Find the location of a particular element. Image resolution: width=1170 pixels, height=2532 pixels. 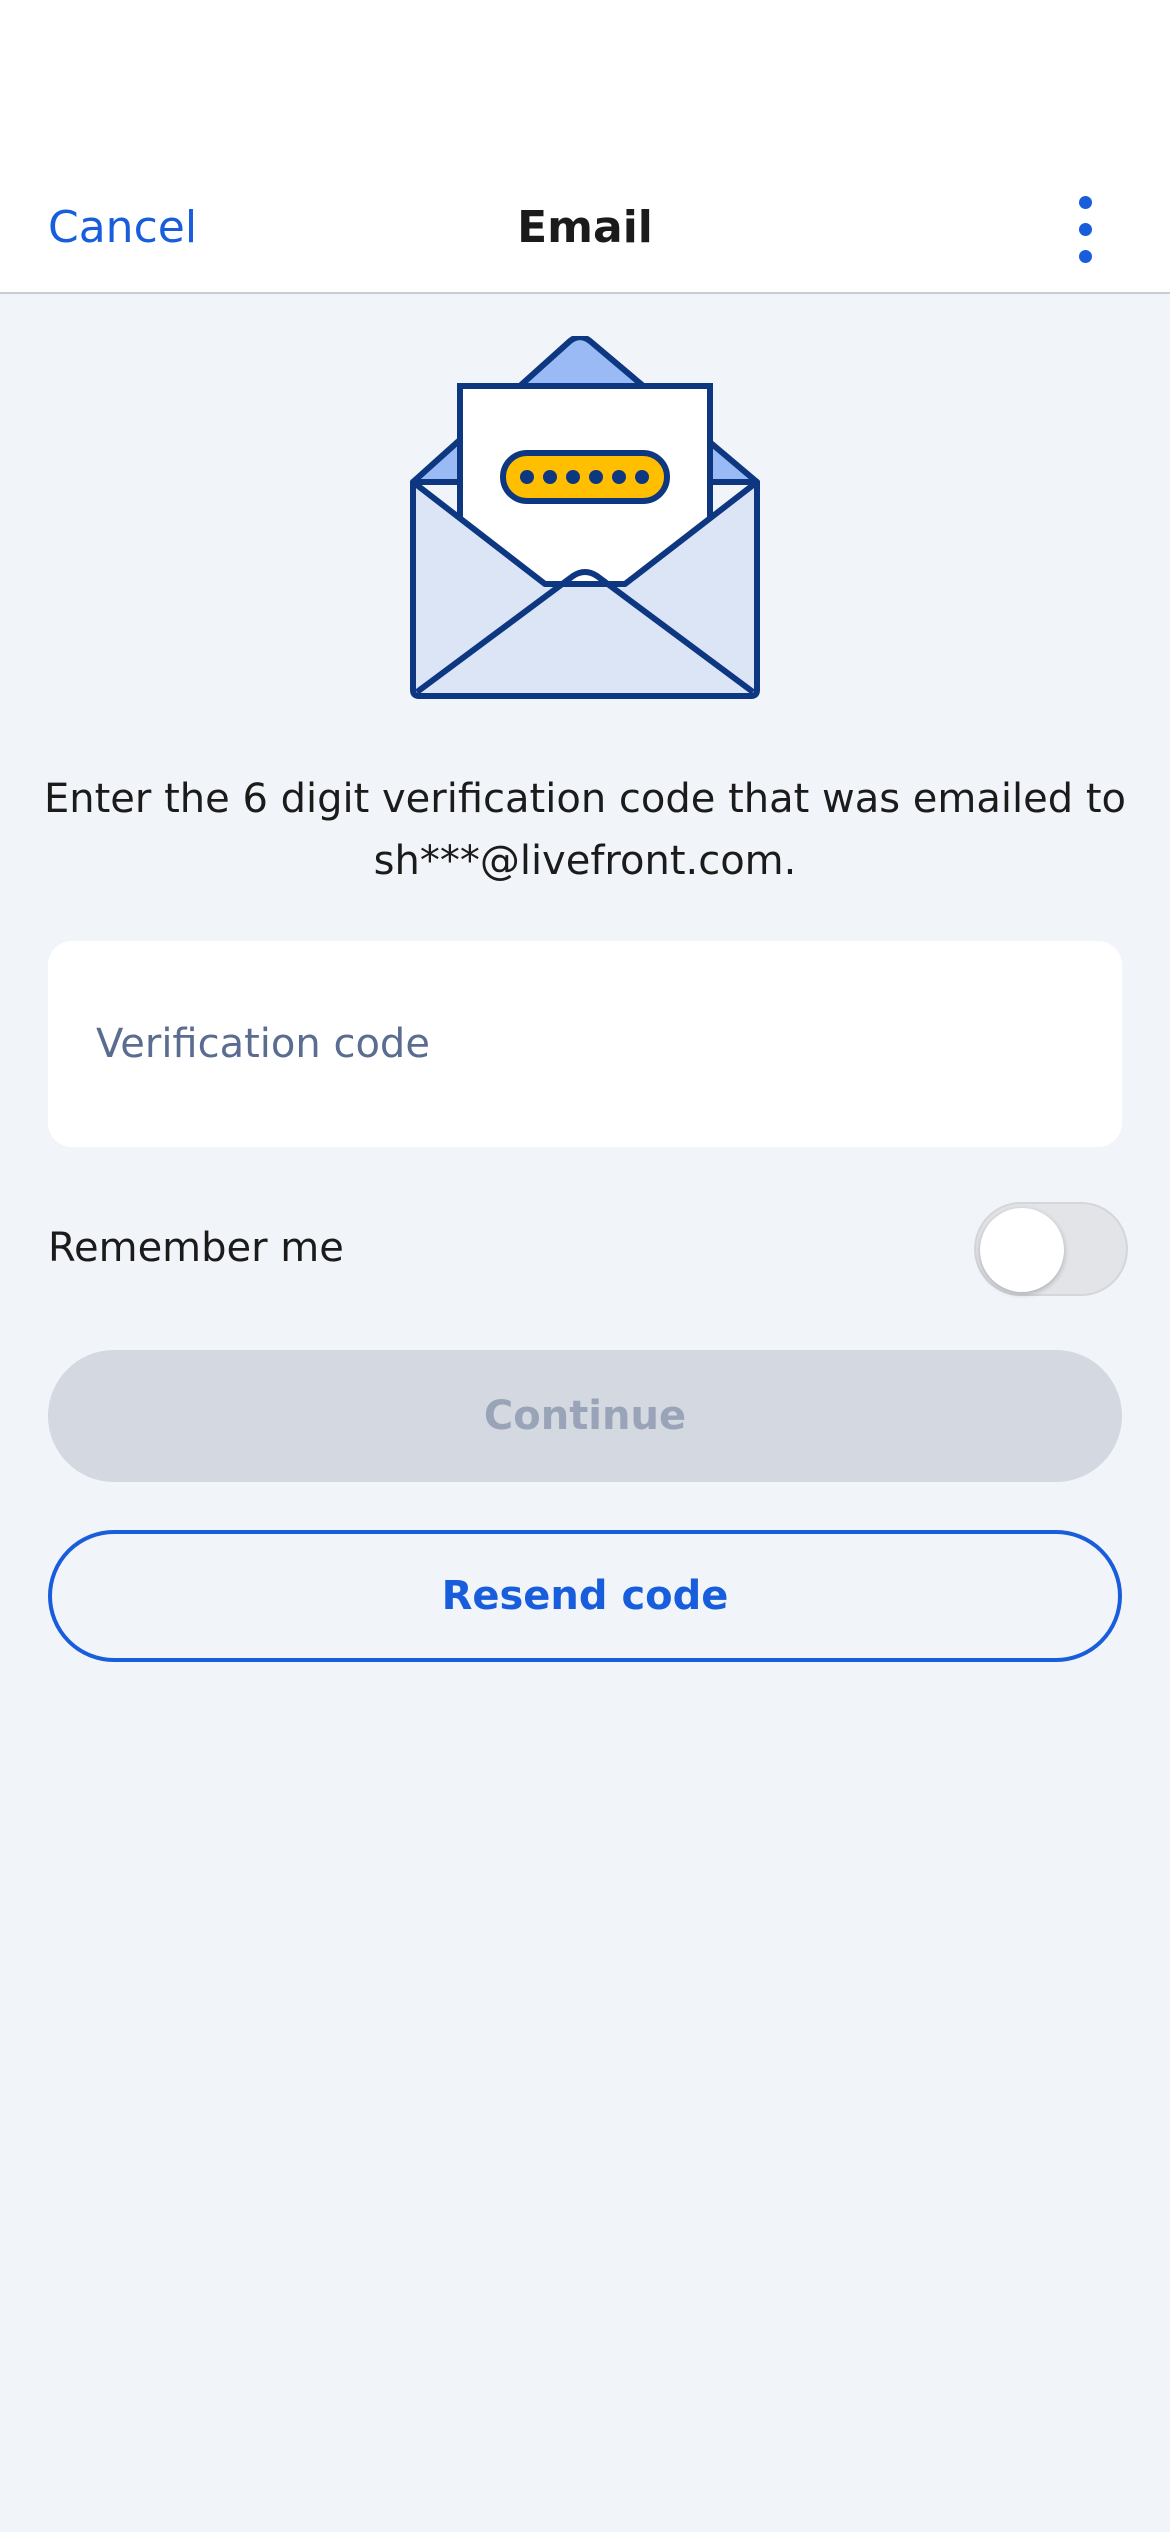

remember-me-label: Remember me is located at coordinates (196, 1248).